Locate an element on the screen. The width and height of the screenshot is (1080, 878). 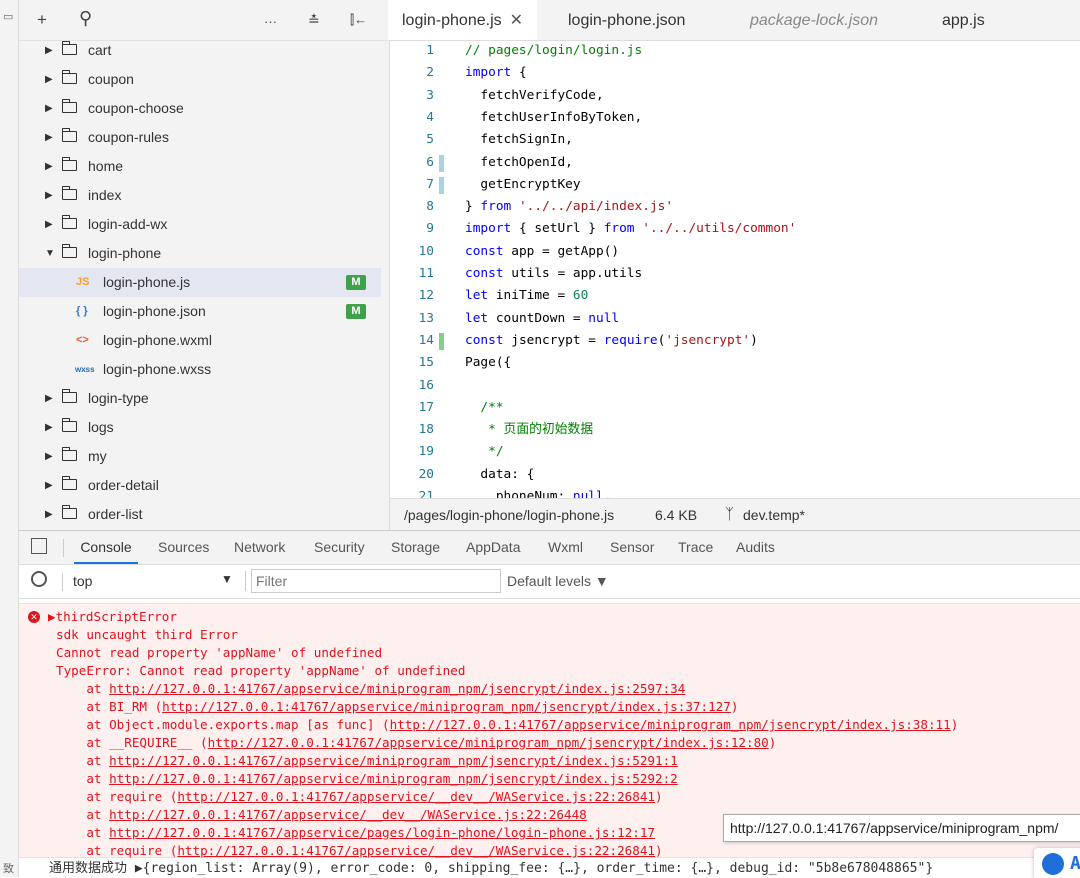
collapse-all-icon: ≛ is located at coordinates (314, 20).